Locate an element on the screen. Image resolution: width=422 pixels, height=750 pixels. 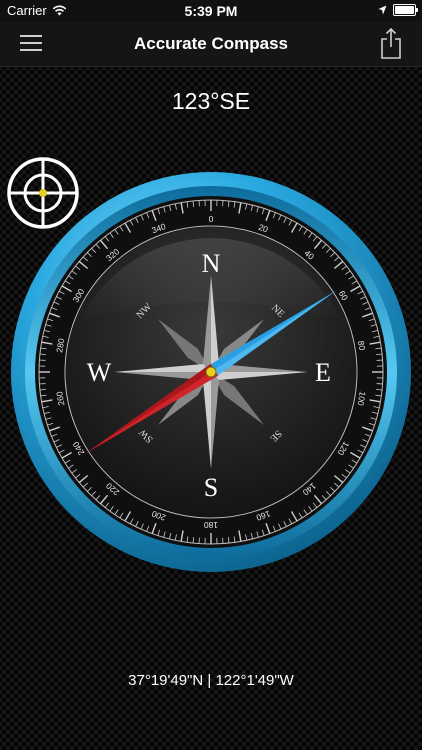
status-time: 5:39 PM is located at coordinates (211, 11).